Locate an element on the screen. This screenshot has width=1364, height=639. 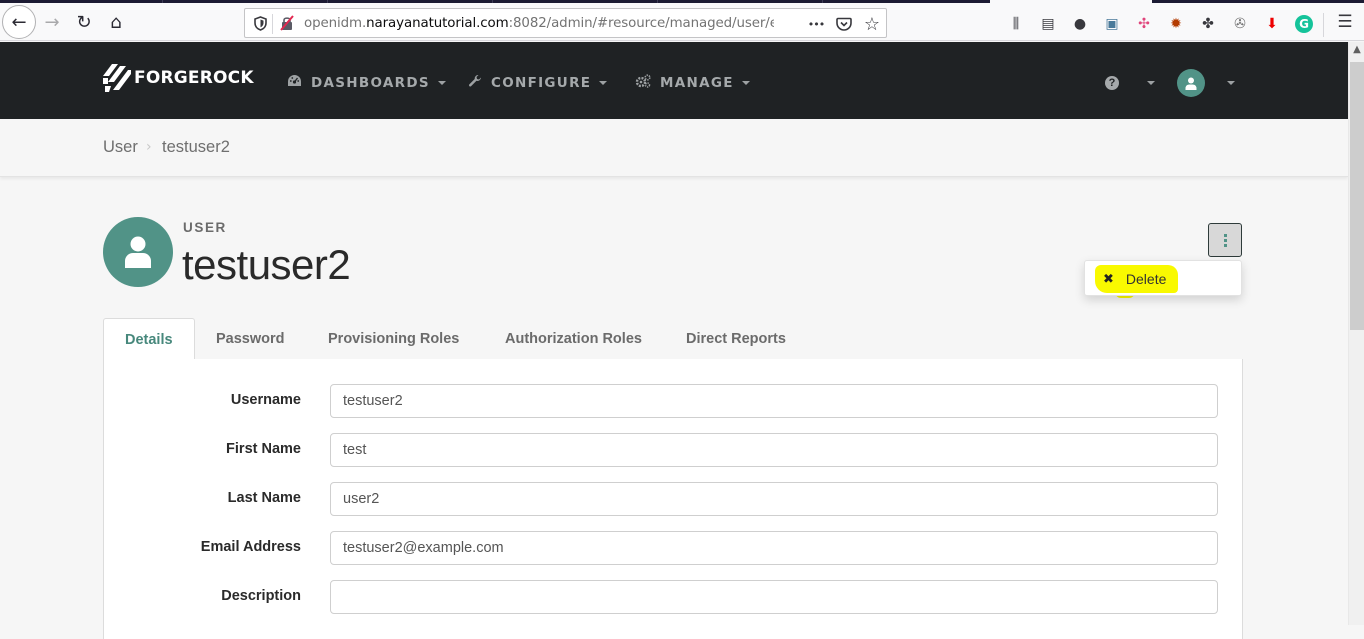
app-header: FORGEROCK DASHBOARDS CONFIGURE MANAGE ? is located at coordinates (674, 80).